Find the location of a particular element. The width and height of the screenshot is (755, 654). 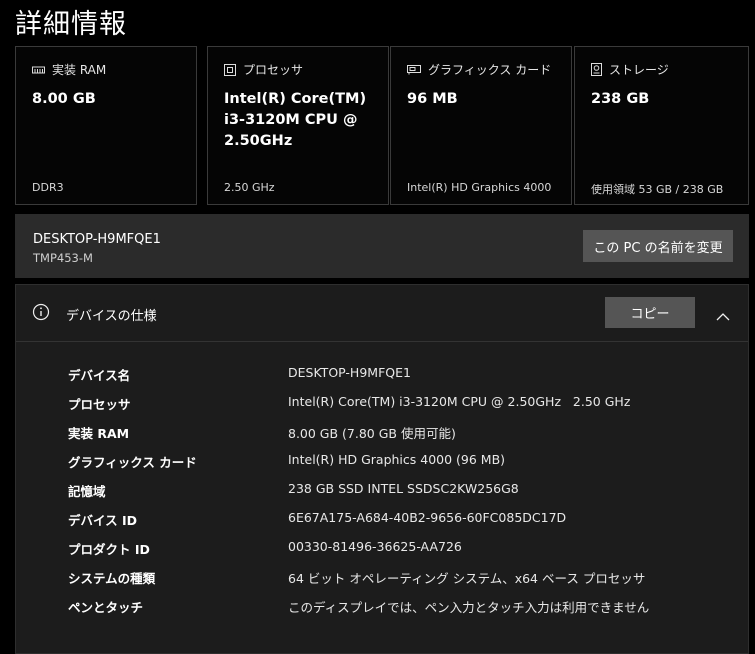

card-storage-value: 238 GB is located at coordinates (620, 99).